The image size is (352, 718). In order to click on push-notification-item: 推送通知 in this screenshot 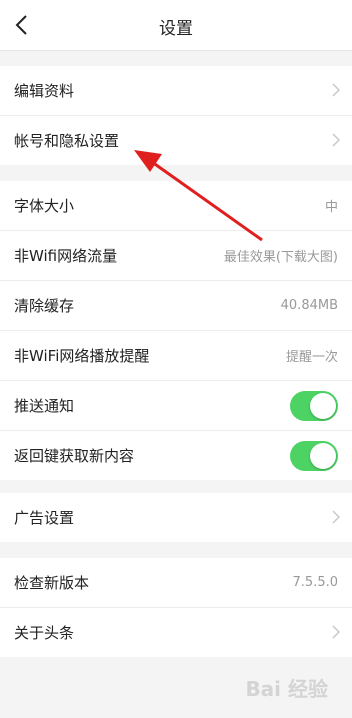, I will do `click(176, 406)`.